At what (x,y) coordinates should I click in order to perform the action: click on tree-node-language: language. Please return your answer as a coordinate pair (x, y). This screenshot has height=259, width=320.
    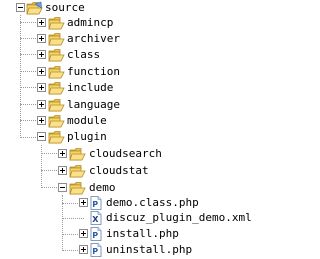
    Looking at the image, I should click on (125, 105).